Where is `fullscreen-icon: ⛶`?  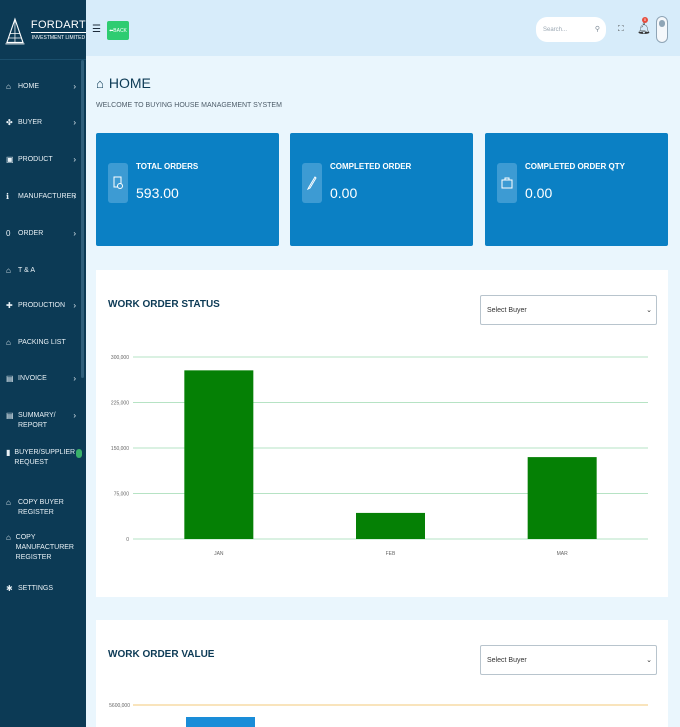
fullscreen-icon: ⛶ is located at coordinates (621, 29).